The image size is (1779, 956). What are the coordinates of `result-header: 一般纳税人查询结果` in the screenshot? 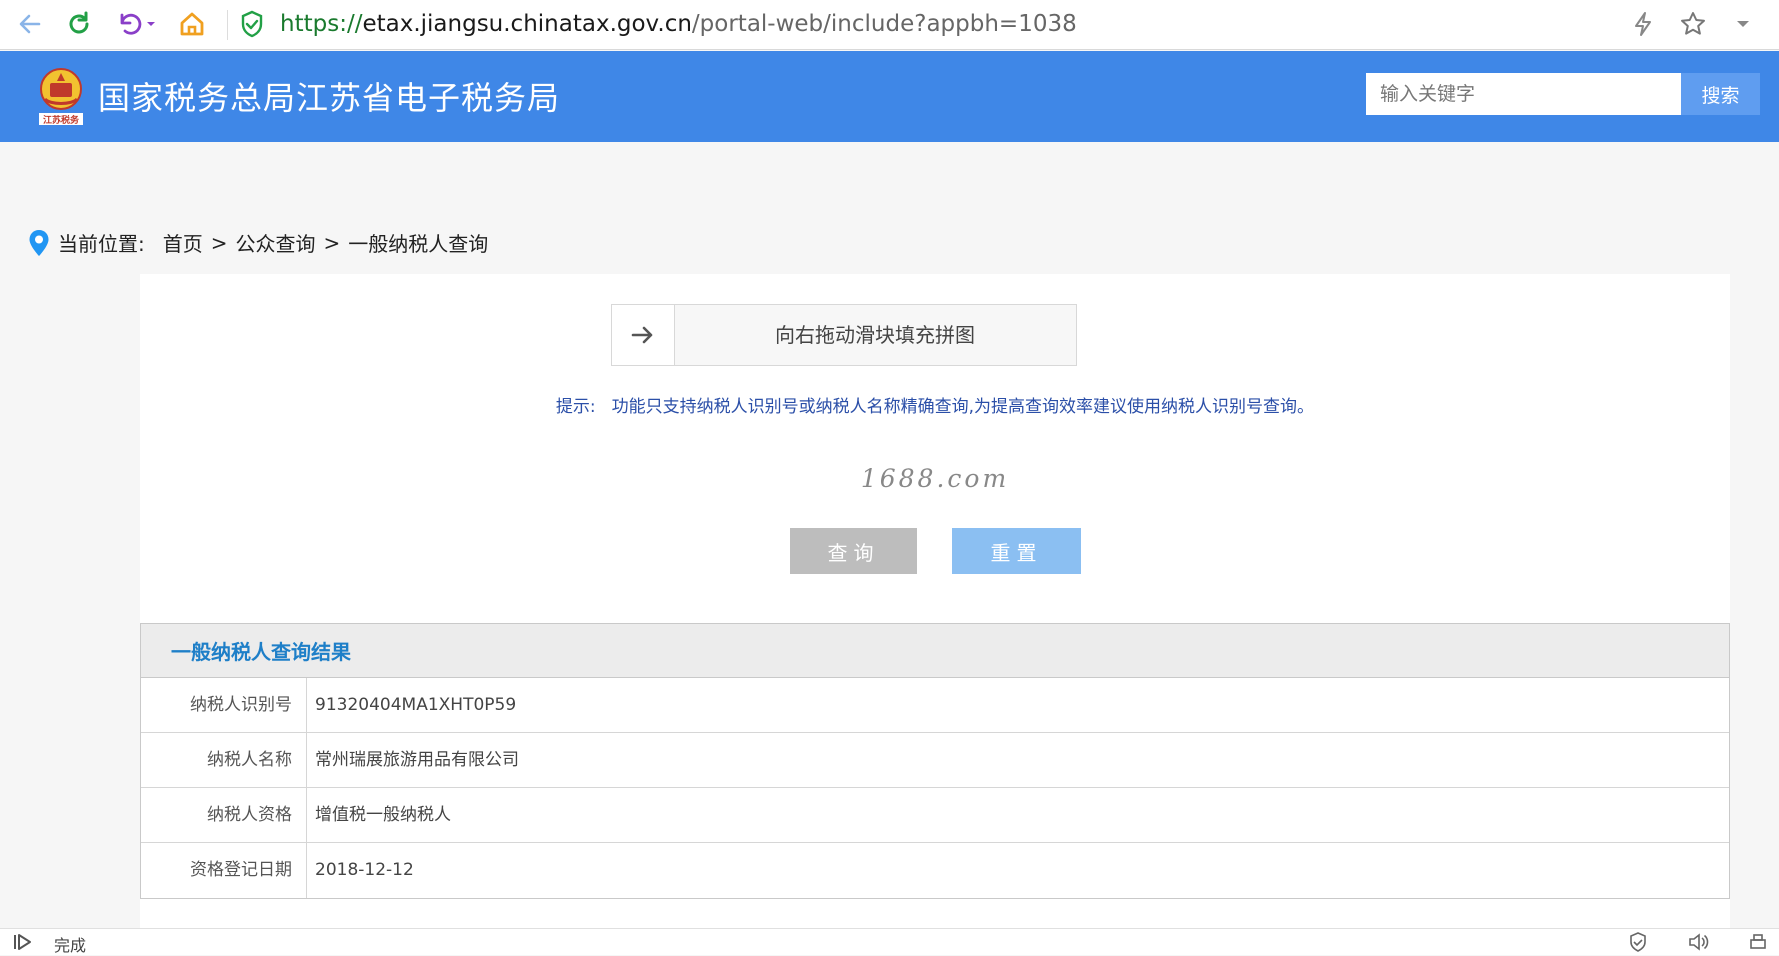 It's located at (935, 651).